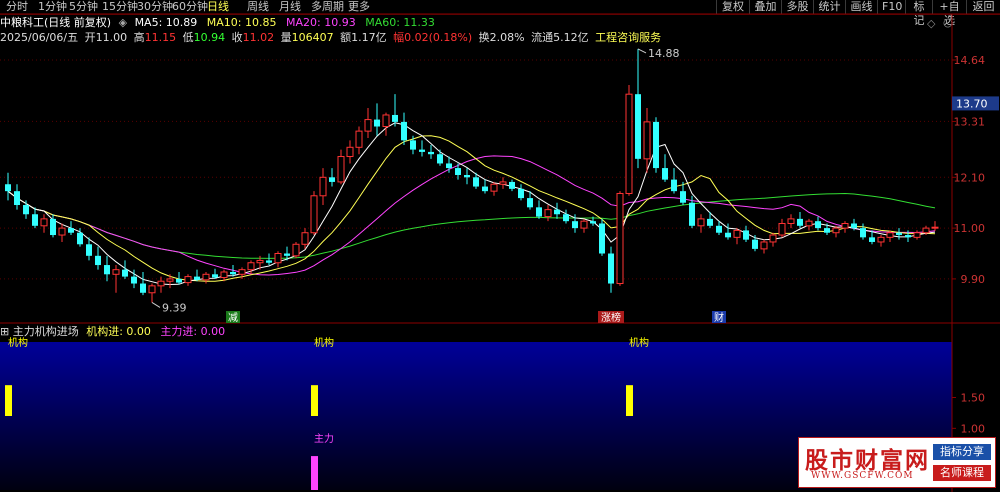 The image size is (1000, 492). I want to click on y-tick-label: 14.64, so click(970, 60).